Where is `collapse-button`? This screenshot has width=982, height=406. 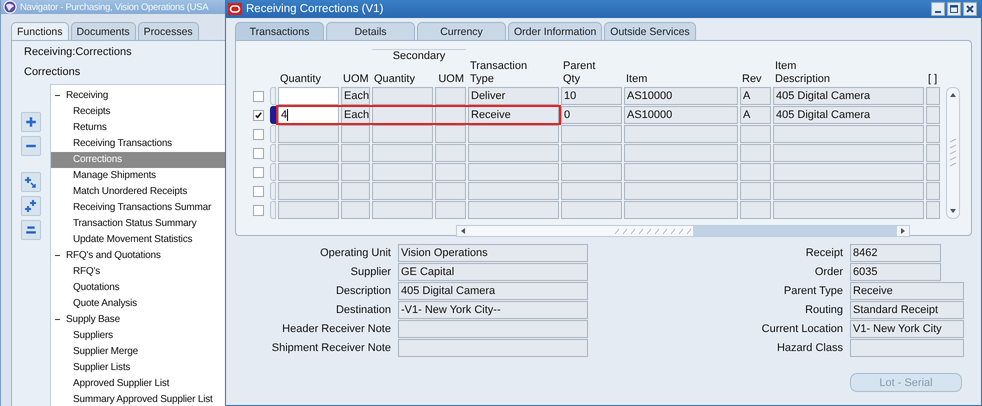
collapse-button is located at coordinates (31, 146).